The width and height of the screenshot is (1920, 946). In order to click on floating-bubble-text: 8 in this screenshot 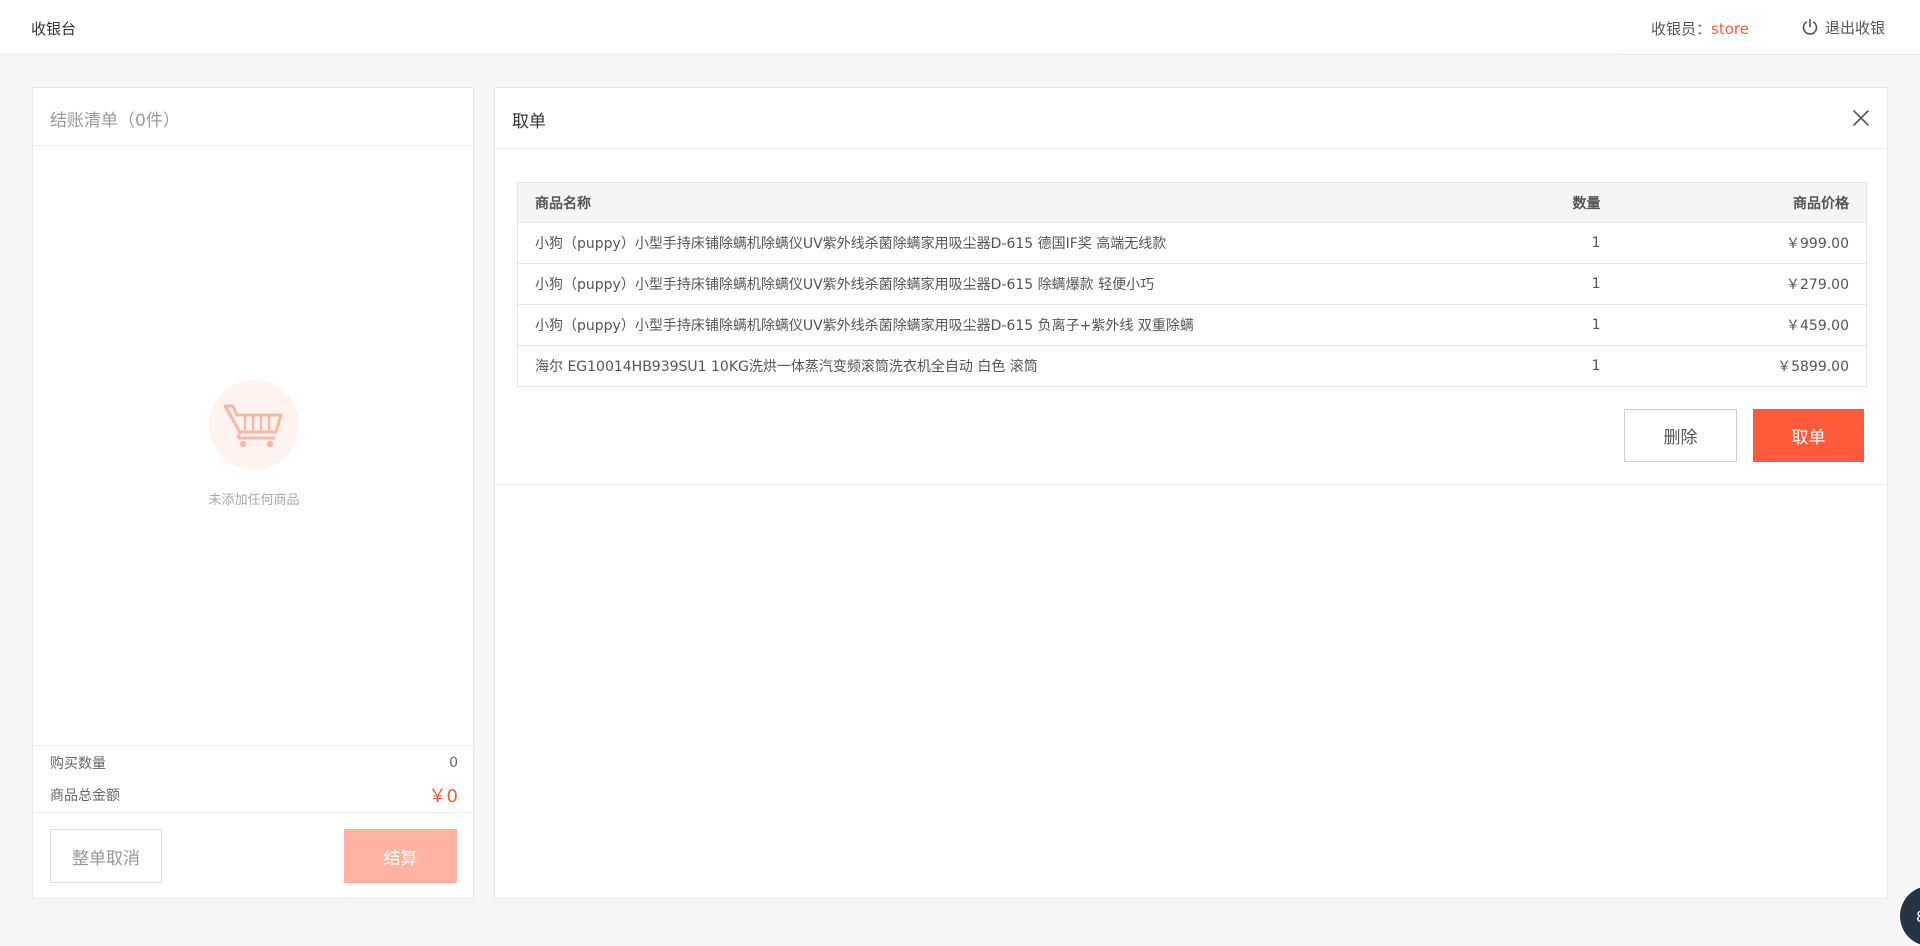, I will do `click(1918, 917)`.